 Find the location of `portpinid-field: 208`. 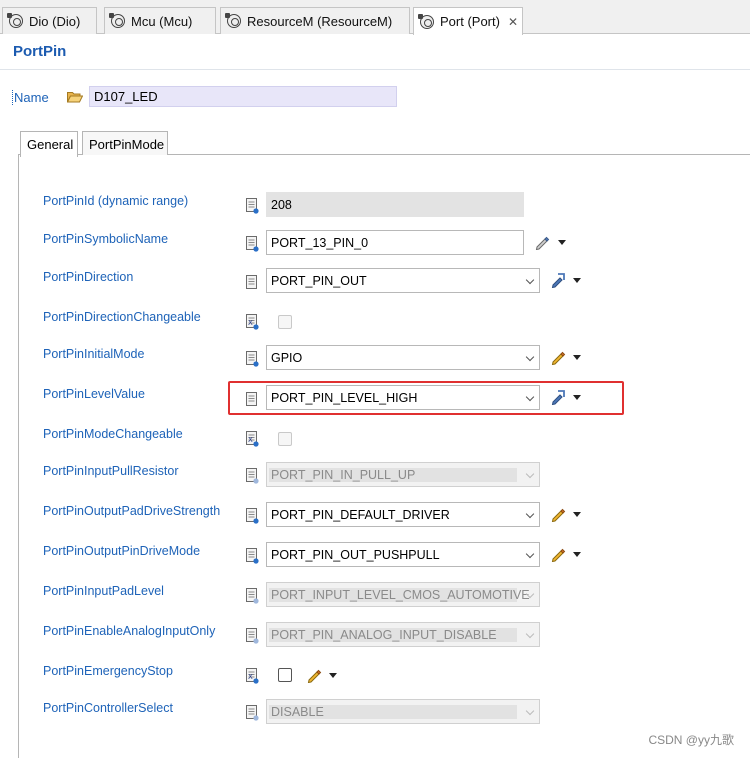

portpinid-field: 208 is located at coordinates (395, 204).